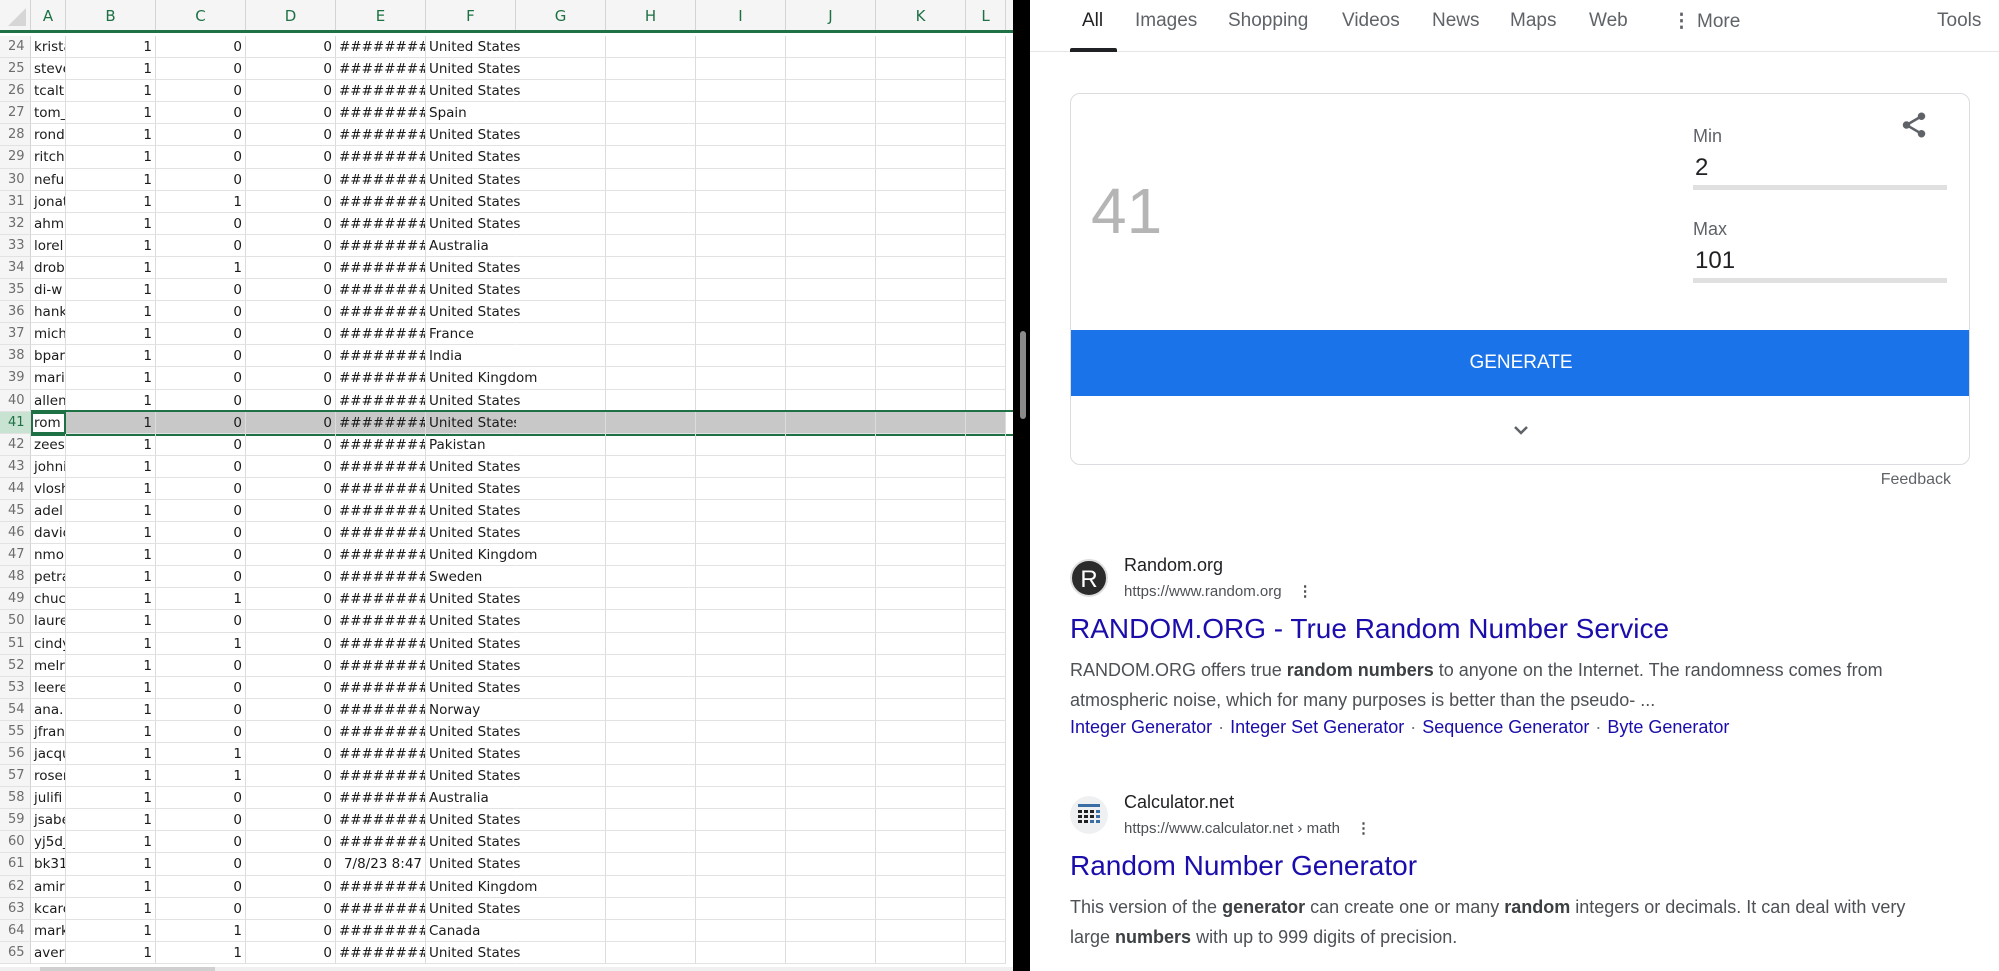 The height and width of the screenshot is (971, 1999). I want to click on row-number: 34, so click(15, 268).